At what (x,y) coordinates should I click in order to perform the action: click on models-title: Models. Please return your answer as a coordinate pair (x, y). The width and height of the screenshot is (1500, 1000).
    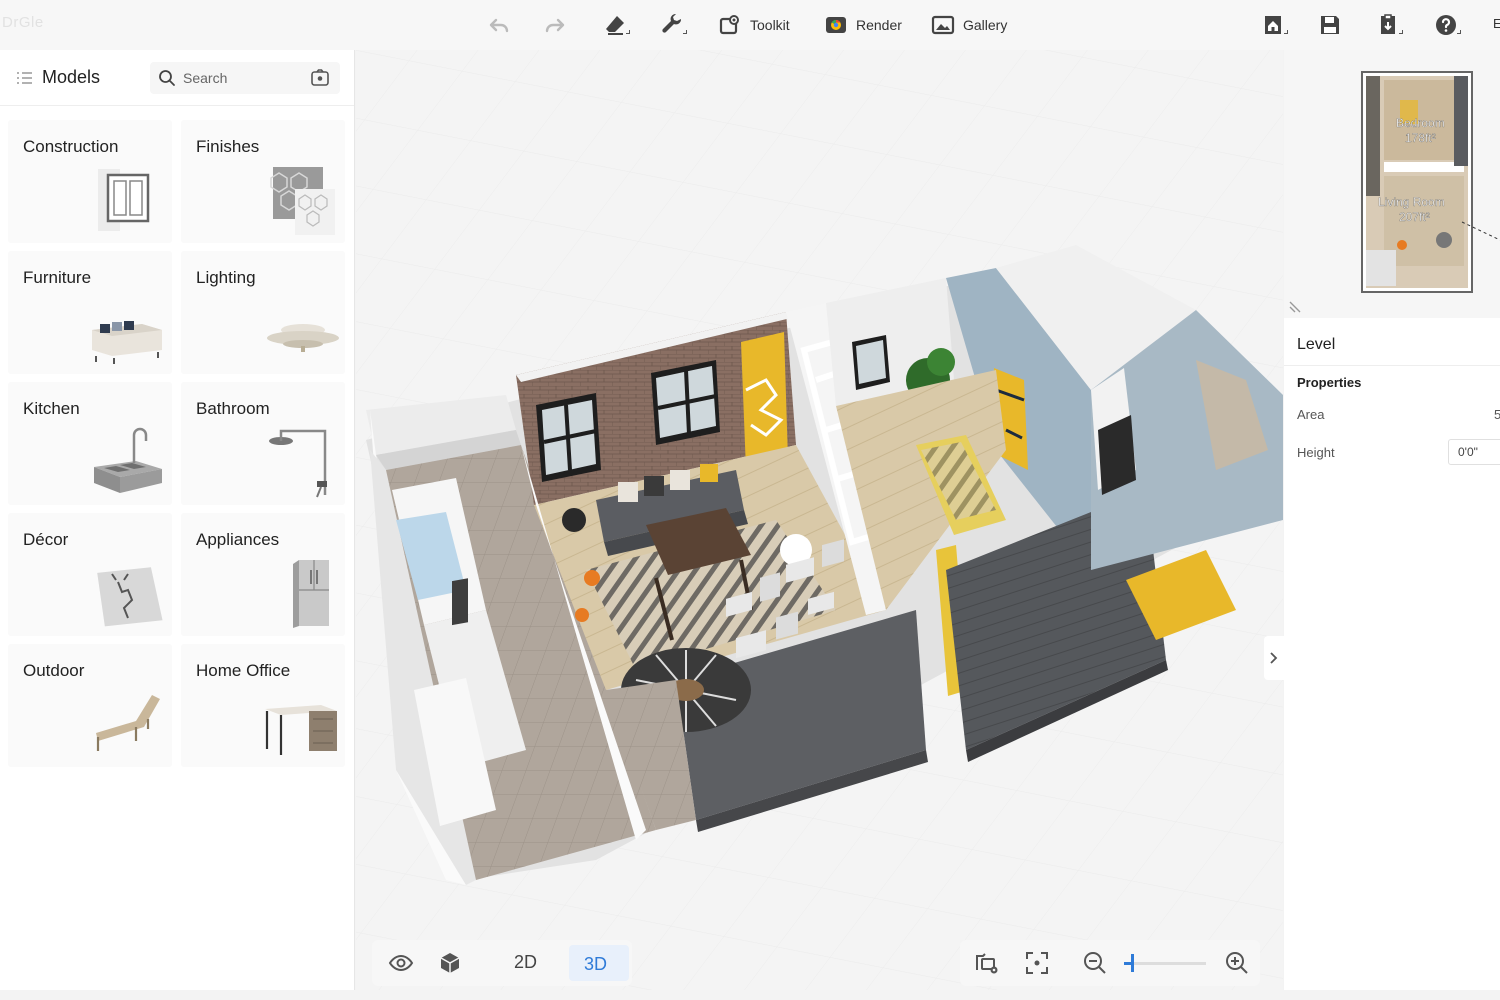
    Looking at the image, I should click on (71, 77).